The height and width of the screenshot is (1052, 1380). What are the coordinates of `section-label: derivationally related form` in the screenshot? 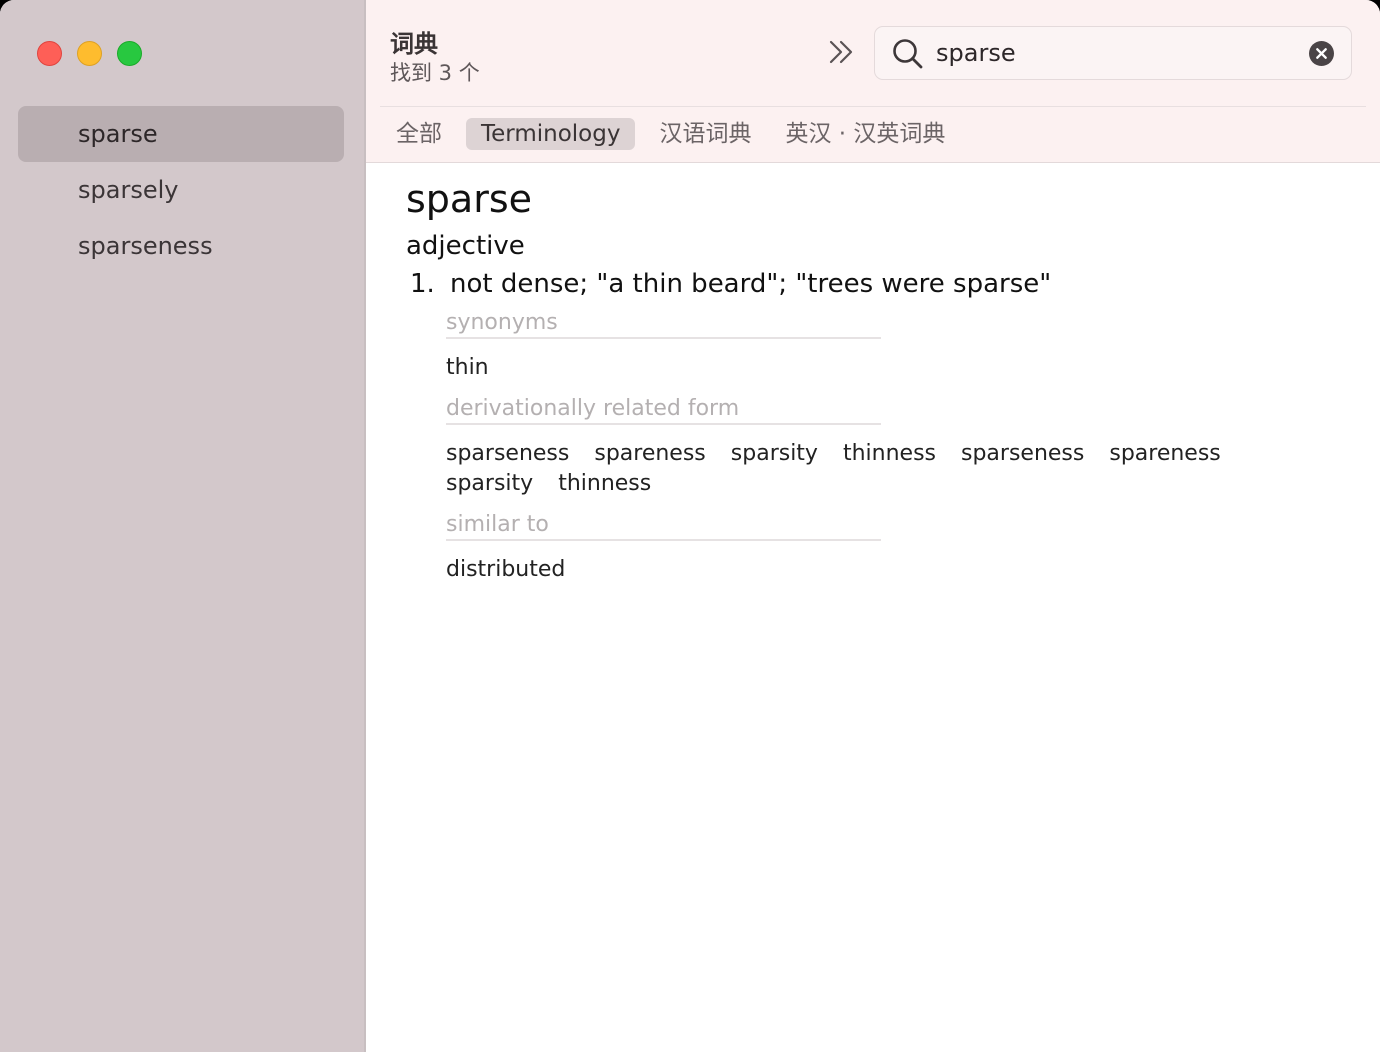 It's located at (663, 410).